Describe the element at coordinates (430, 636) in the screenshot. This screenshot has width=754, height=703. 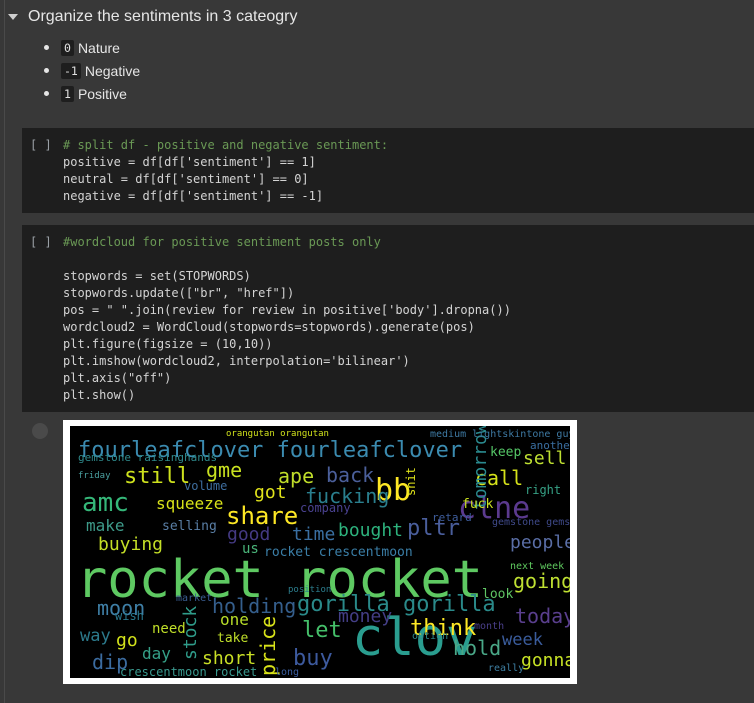
I see `wordcloud-word: option` at that location.